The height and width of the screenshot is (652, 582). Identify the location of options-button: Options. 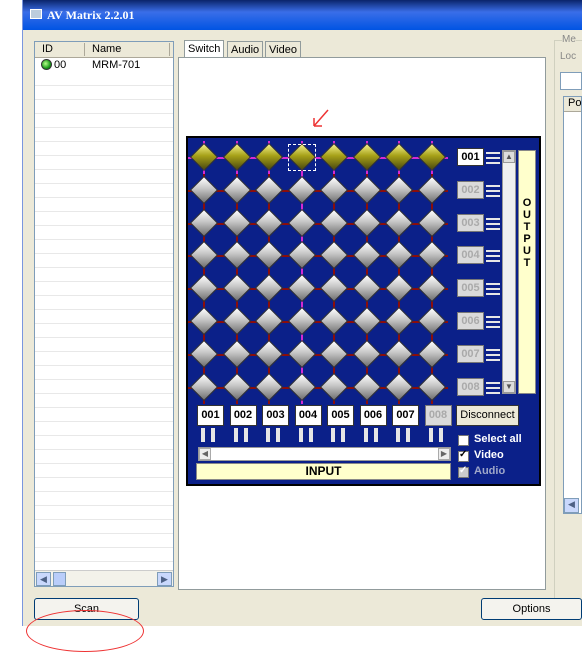
(531, 609).